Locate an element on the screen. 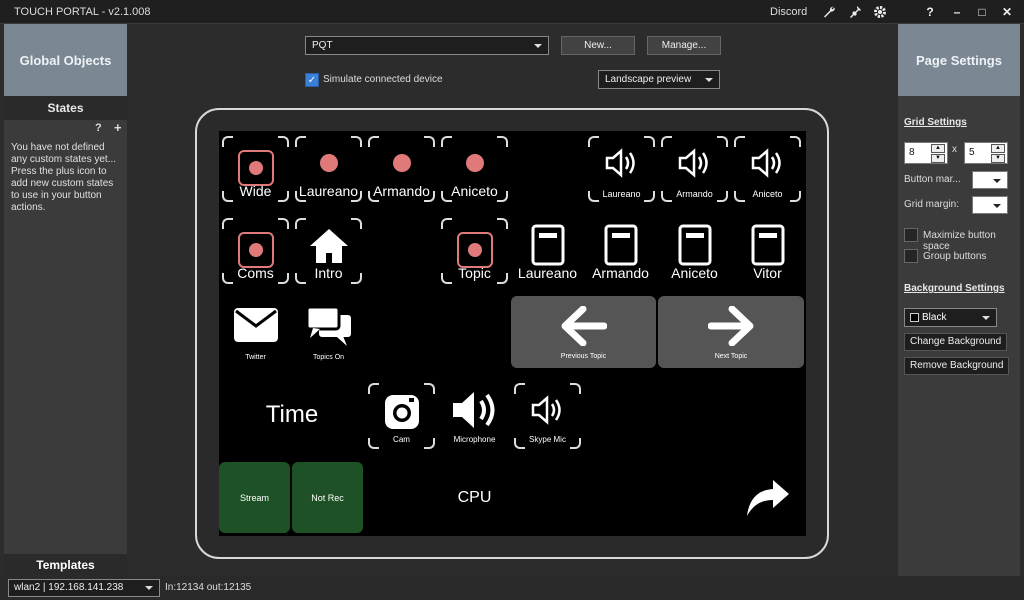  button-label: Cam is located at coordinates (401, 439).